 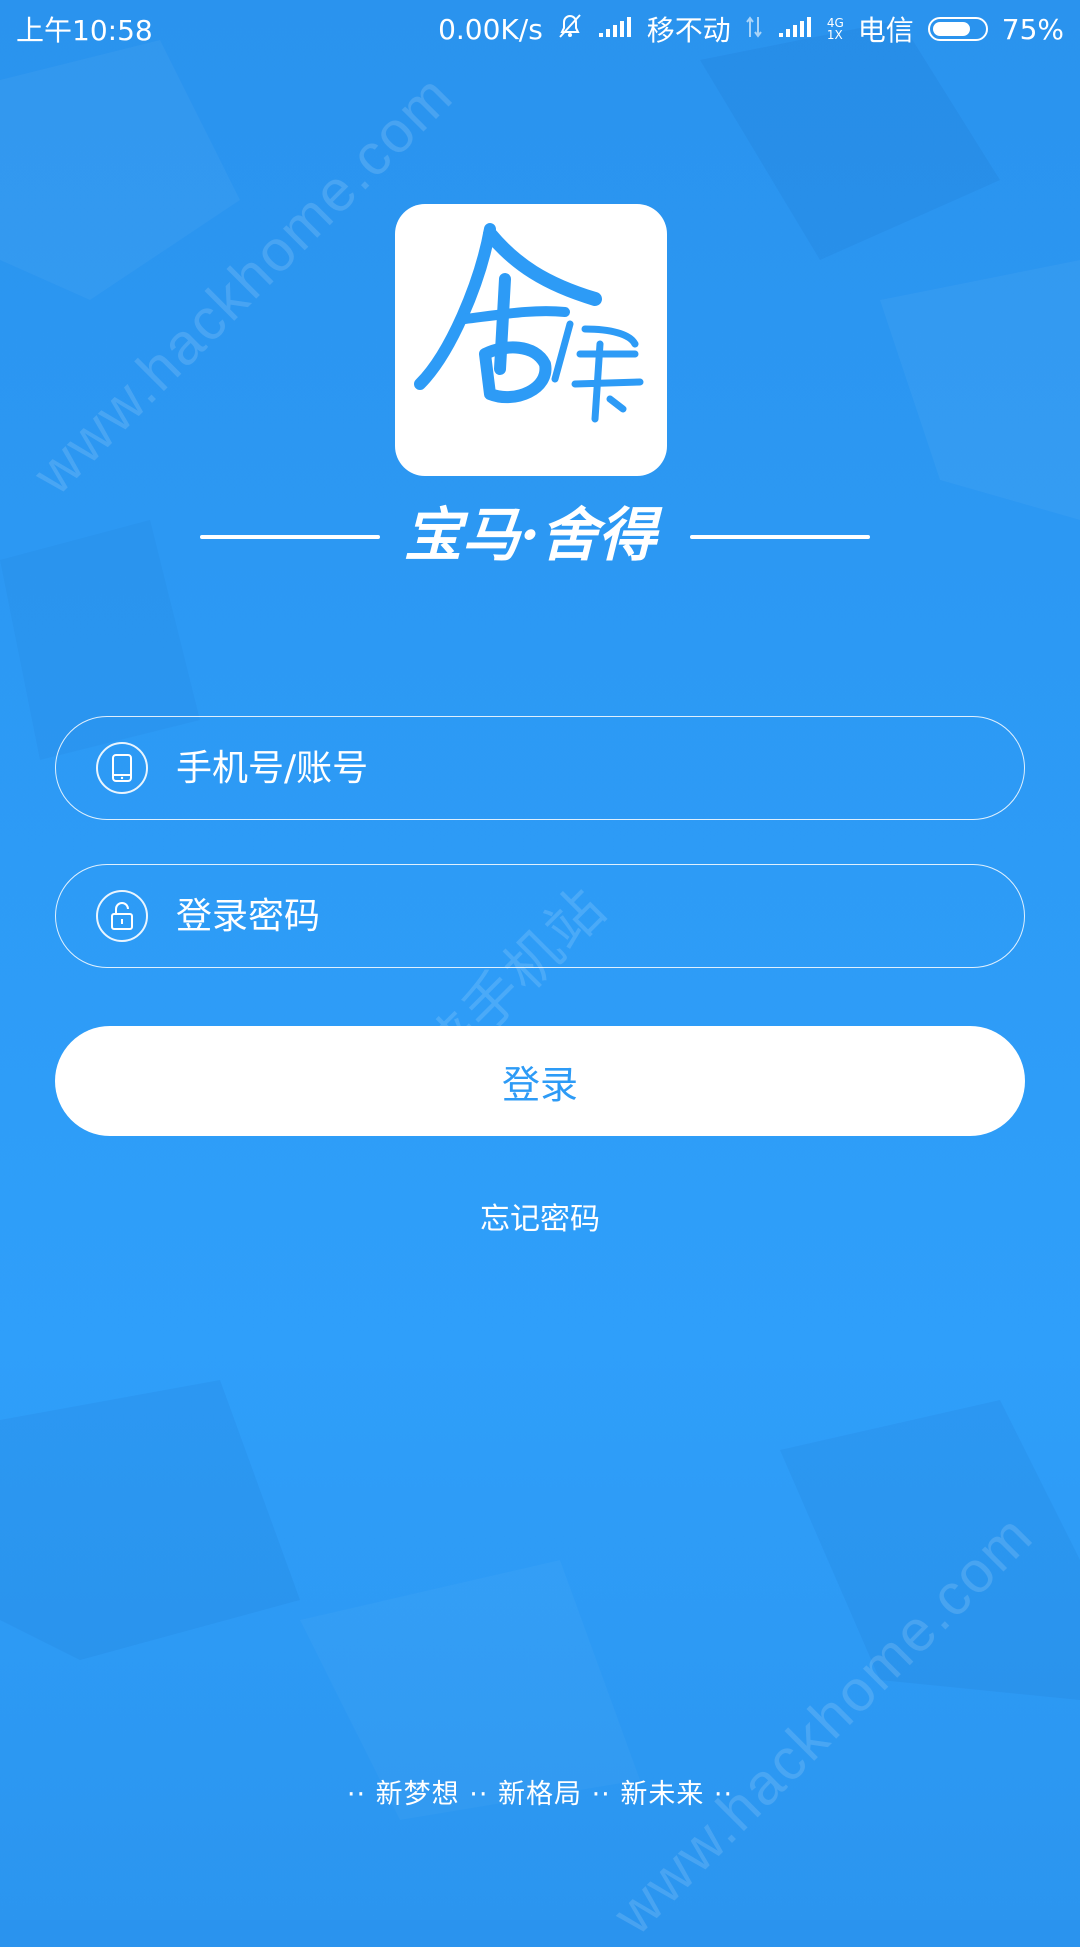 What do you see at coordinates (688, 30) in the screenshot?
I see `carrier-1: 移不动` at bounding box center [688, 30].